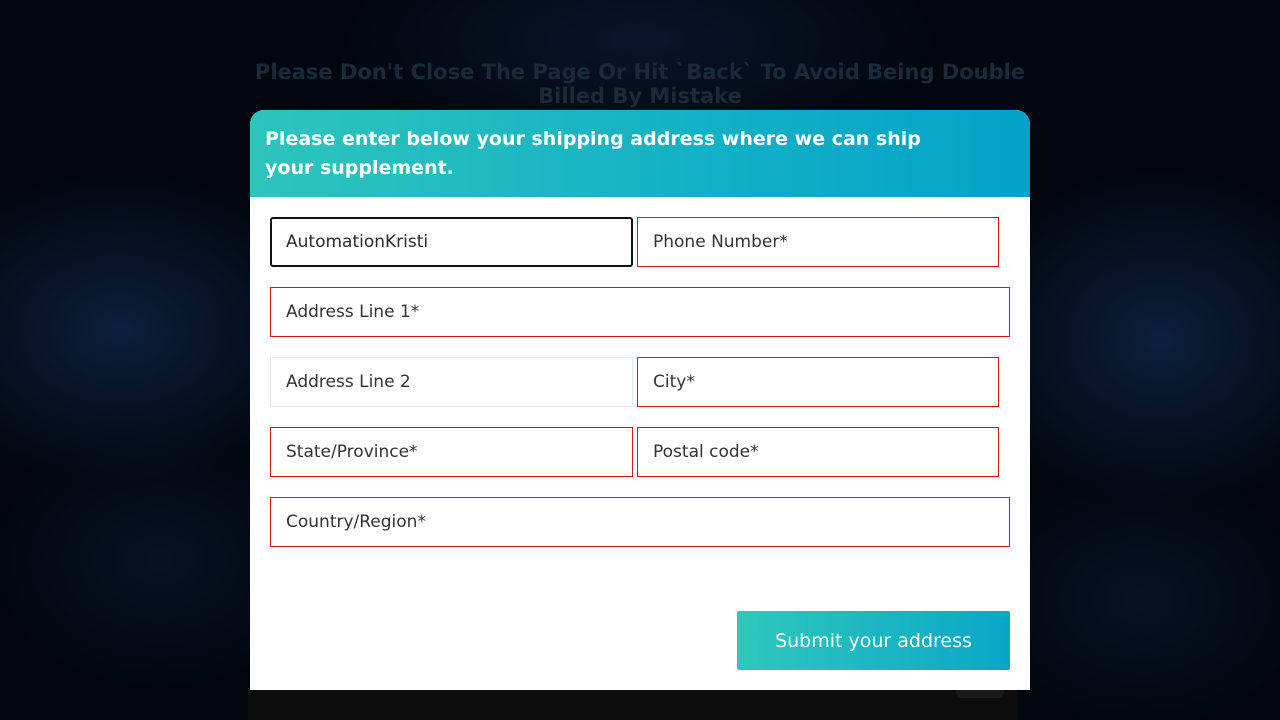 Image resolution: width=1280 pixels, height=720 pixels. I want to click on city-input, so click(818, 382).